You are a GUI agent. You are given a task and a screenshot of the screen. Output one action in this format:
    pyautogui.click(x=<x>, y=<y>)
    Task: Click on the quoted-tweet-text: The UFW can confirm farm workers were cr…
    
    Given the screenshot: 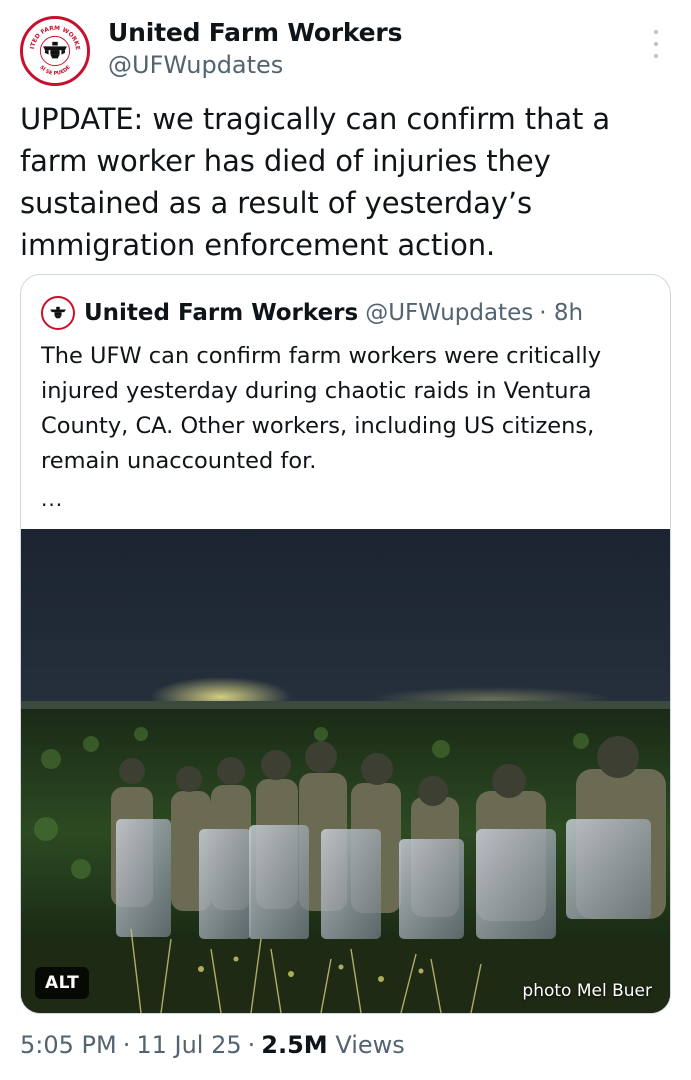 What is the action you would take?
    pyautogui.click(x=321, y=408)
    